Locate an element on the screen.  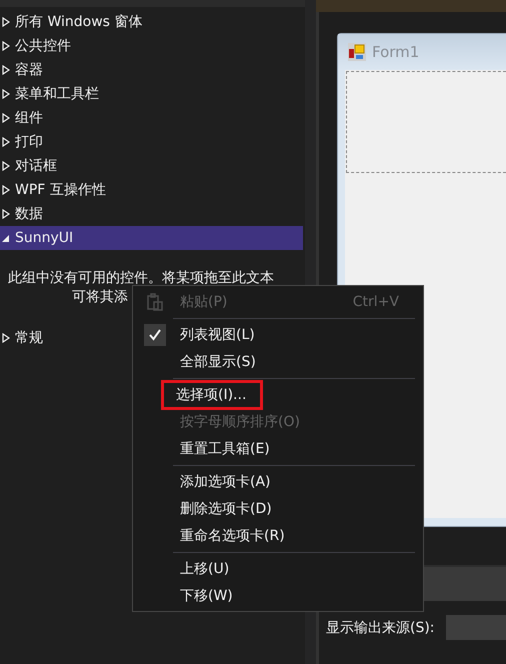
menu-item: 删除选项卡(D) is located at coordinates (226, 509).